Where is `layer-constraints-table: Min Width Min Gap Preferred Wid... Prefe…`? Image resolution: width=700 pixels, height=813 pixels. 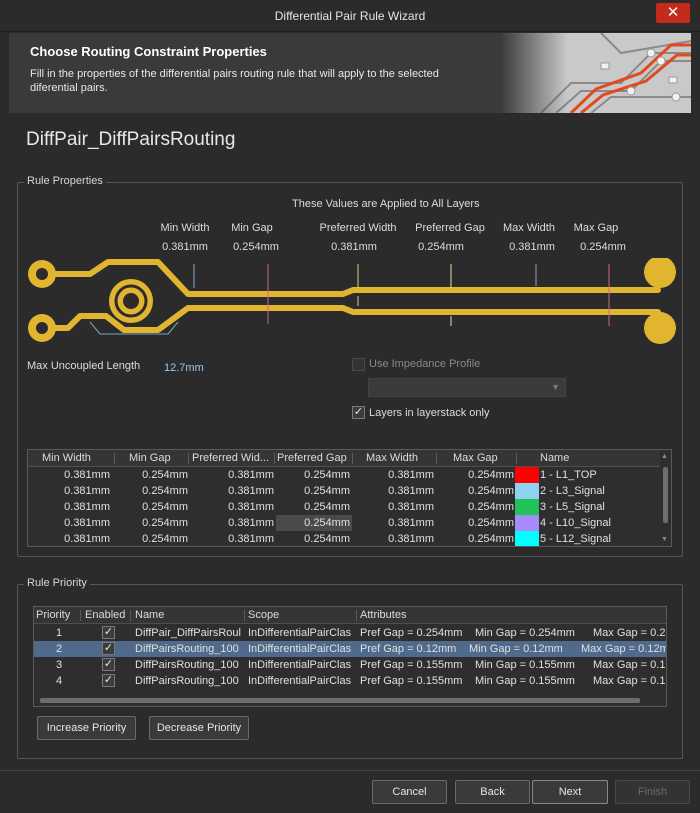
layer-constraints-table: Min Width Min Gap Preferred Wid... Prefe… is located at coordinates (349, 498).